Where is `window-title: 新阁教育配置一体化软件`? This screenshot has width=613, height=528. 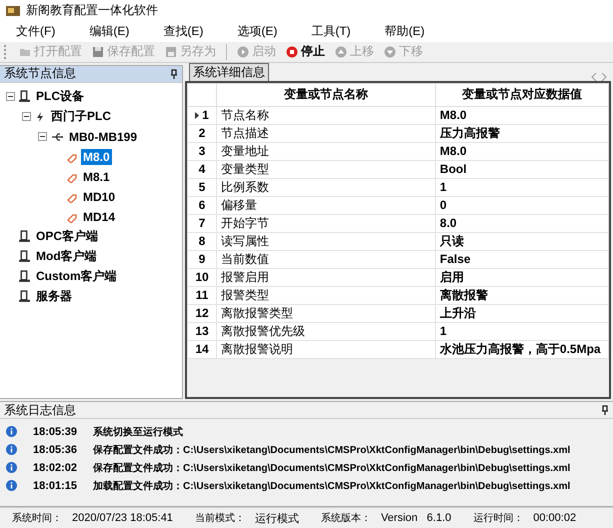
window-title: 新阁教育配置一体化软件 is located at coordinates (92, 11).